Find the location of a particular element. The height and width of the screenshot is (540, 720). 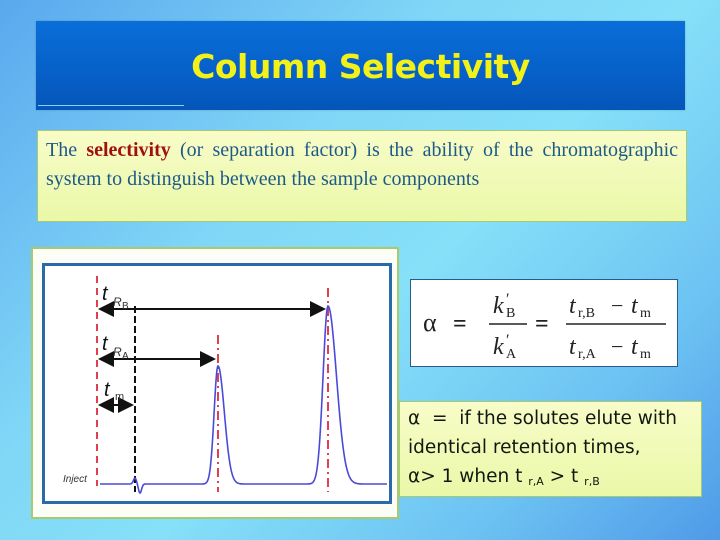

formula-kb-sub: B is located at coordinates (510, 313).